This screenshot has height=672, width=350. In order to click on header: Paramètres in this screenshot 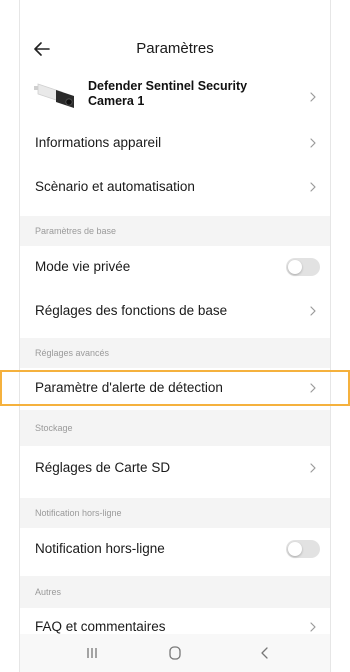, I will do `click(175, 49)`.